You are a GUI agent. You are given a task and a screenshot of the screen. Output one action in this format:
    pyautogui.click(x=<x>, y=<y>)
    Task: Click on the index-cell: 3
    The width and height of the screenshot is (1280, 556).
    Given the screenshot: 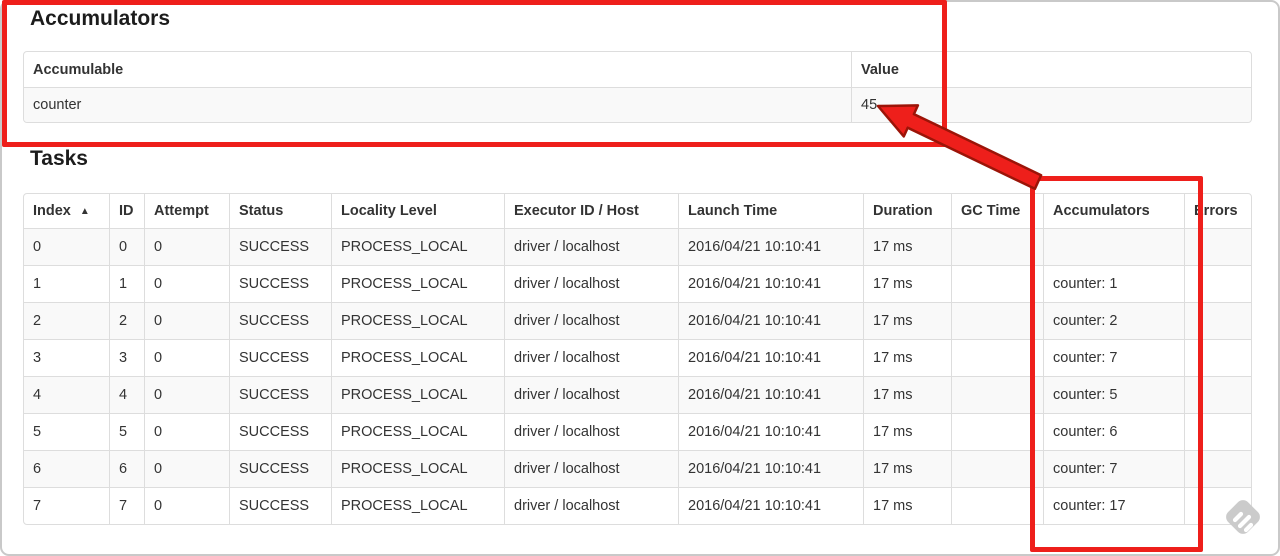 What is the action you would take?
    pyautogui.click(x=66, y=357)
    